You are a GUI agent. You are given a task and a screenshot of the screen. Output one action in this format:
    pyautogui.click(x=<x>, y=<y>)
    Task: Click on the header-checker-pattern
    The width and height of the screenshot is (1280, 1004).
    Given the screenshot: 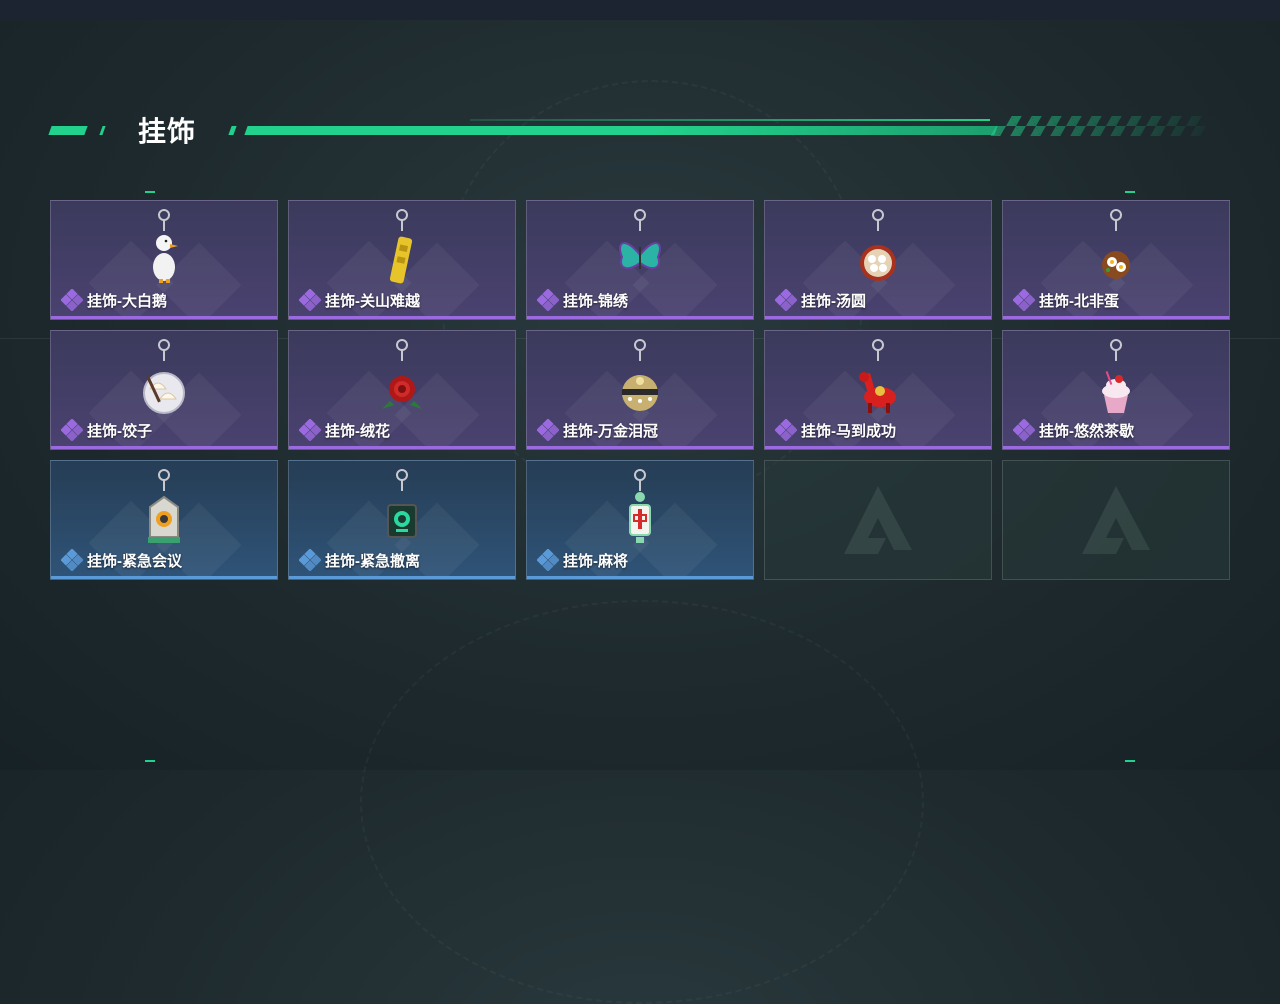 What is the action you would take?
    pyautogui.click(x=1101, y=126)
    